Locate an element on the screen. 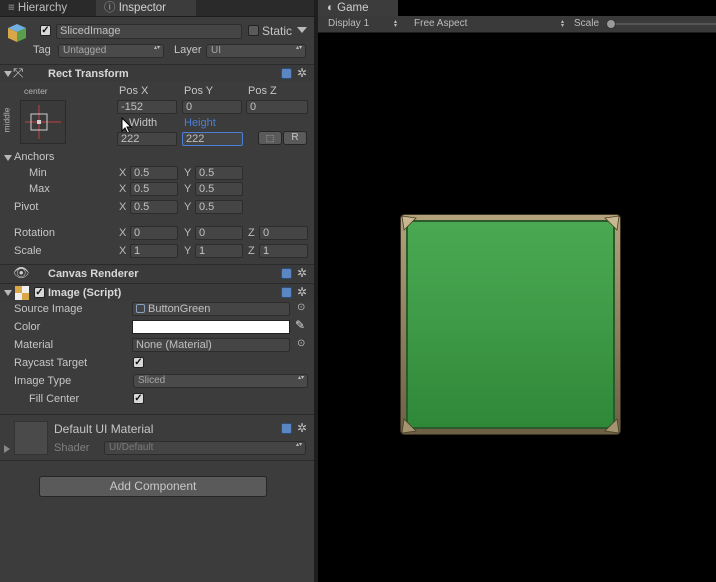 The image size is (716, 582). rect-transform-title: Rect Transform is located at coordinates (88, 74).